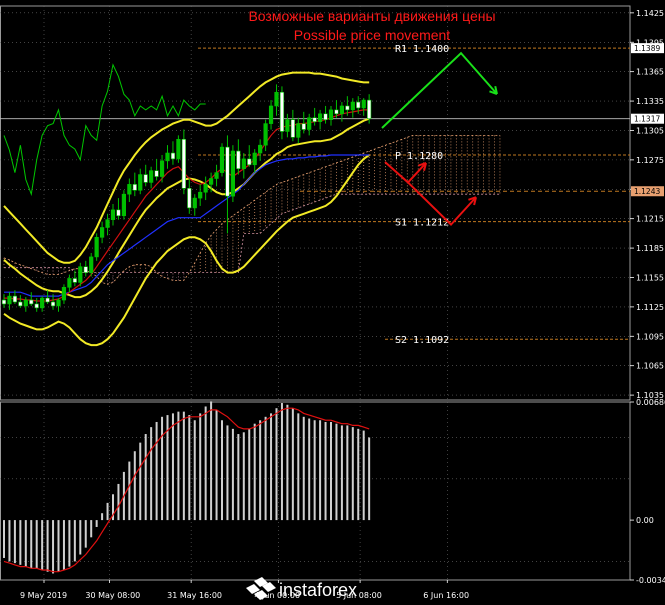  I want to click on price-tag-label: 1.1389, so click(647, 48).